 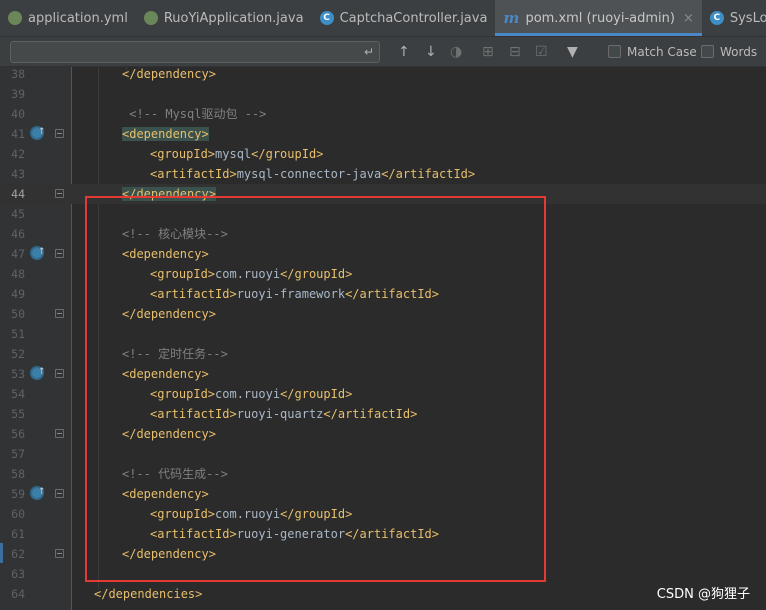 I want to click on code-line: 38 </dependency>, so click(x=383, y=74).